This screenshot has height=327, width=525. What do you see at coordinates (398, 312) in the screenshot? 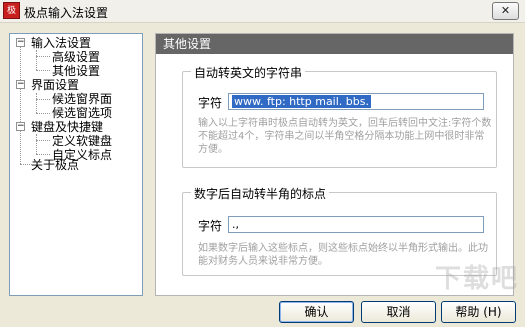
I see `cancel-button: 取消` at bounding box center [398, 312].